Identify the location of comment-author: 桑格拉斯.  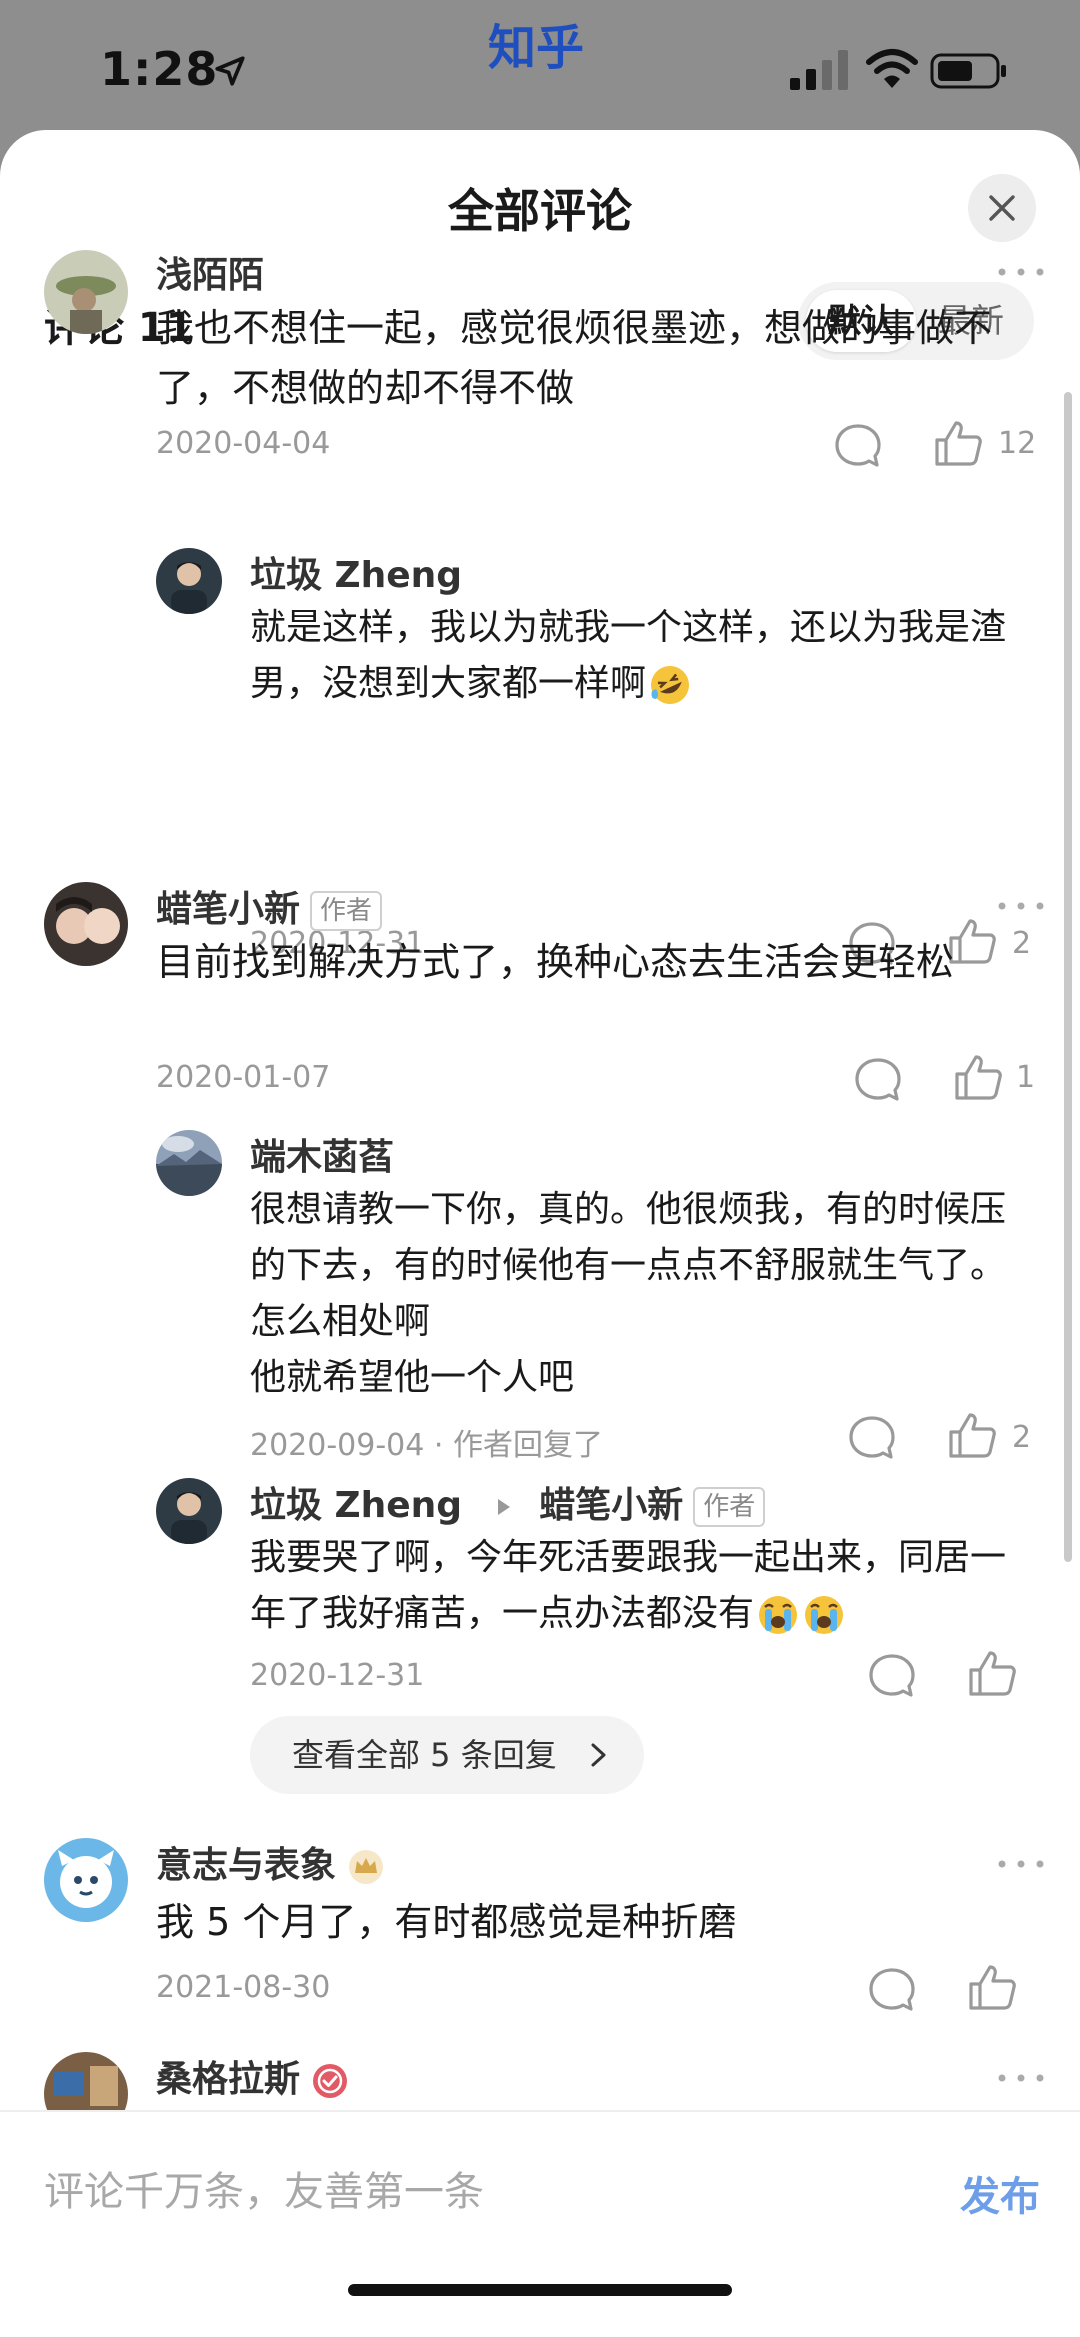
(253, 2076).